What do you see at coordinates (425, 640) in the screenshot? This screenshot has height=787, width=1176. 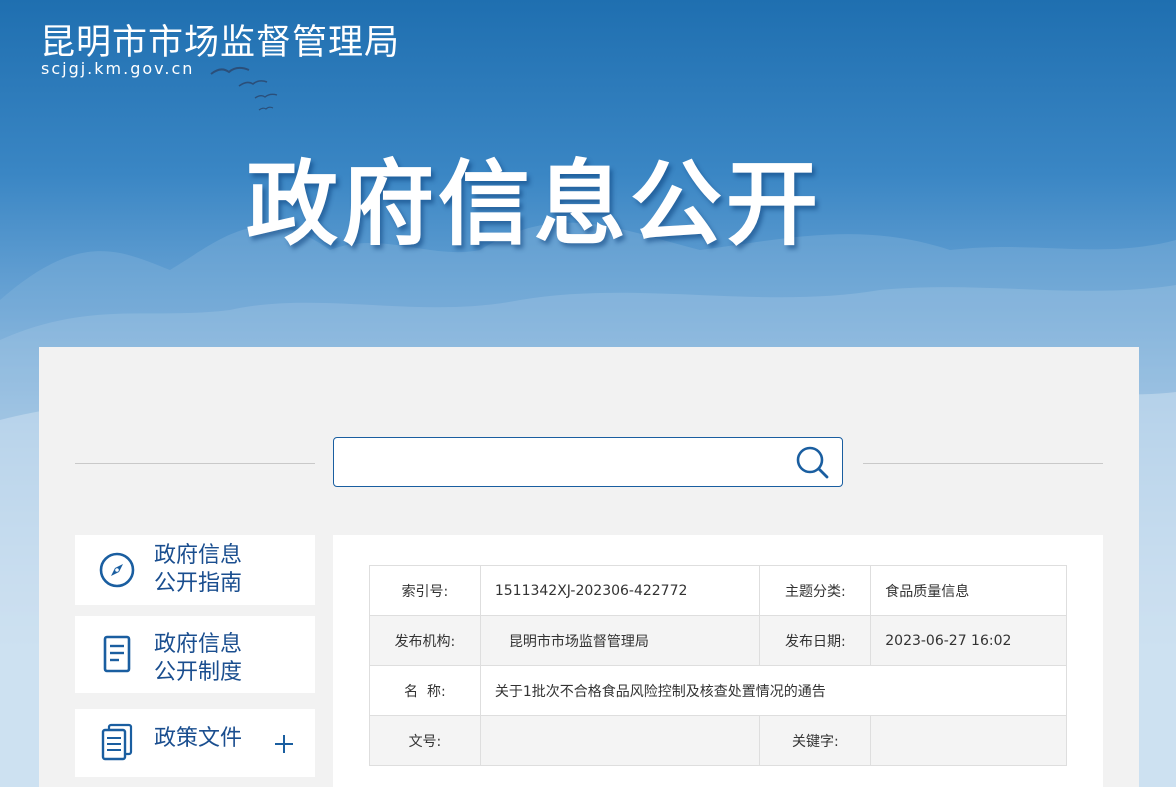 I see `publisher-label: 发布机构:` at bounding box center [425, 640].